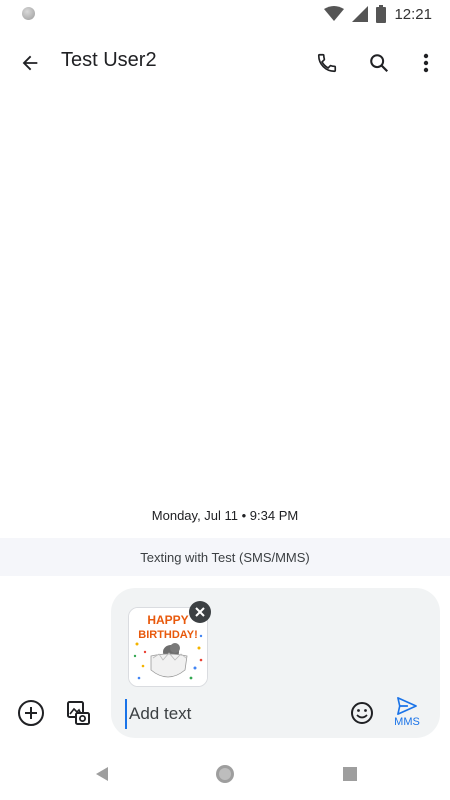 The height and width of the screenshot is (800, 450). I want to click on sticker-text-happy: HAPPY, so click(167, 620).